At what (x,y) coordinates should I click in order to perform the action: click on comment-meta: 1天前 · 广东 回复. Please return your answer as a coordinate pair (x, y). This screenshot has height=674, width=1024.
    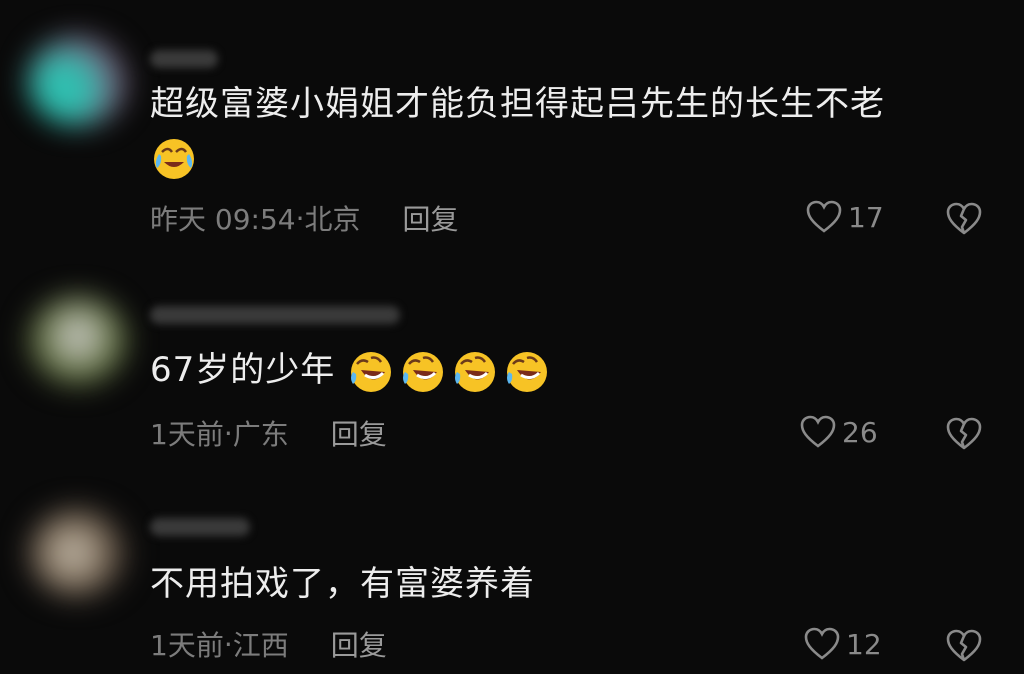
    Looking at the image, I should click on (268, 433).